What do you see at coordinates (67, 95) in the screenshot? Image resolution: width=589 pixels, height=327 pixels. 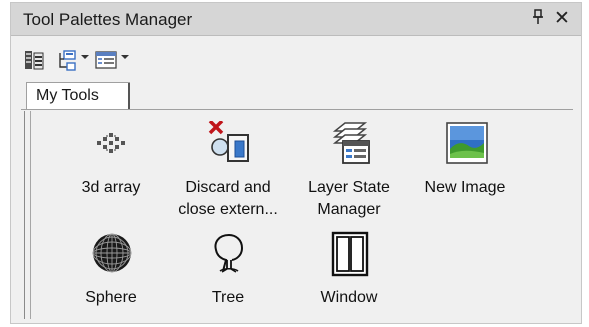 I see `tab-label: My Tools` at bounding box center [67, 95].